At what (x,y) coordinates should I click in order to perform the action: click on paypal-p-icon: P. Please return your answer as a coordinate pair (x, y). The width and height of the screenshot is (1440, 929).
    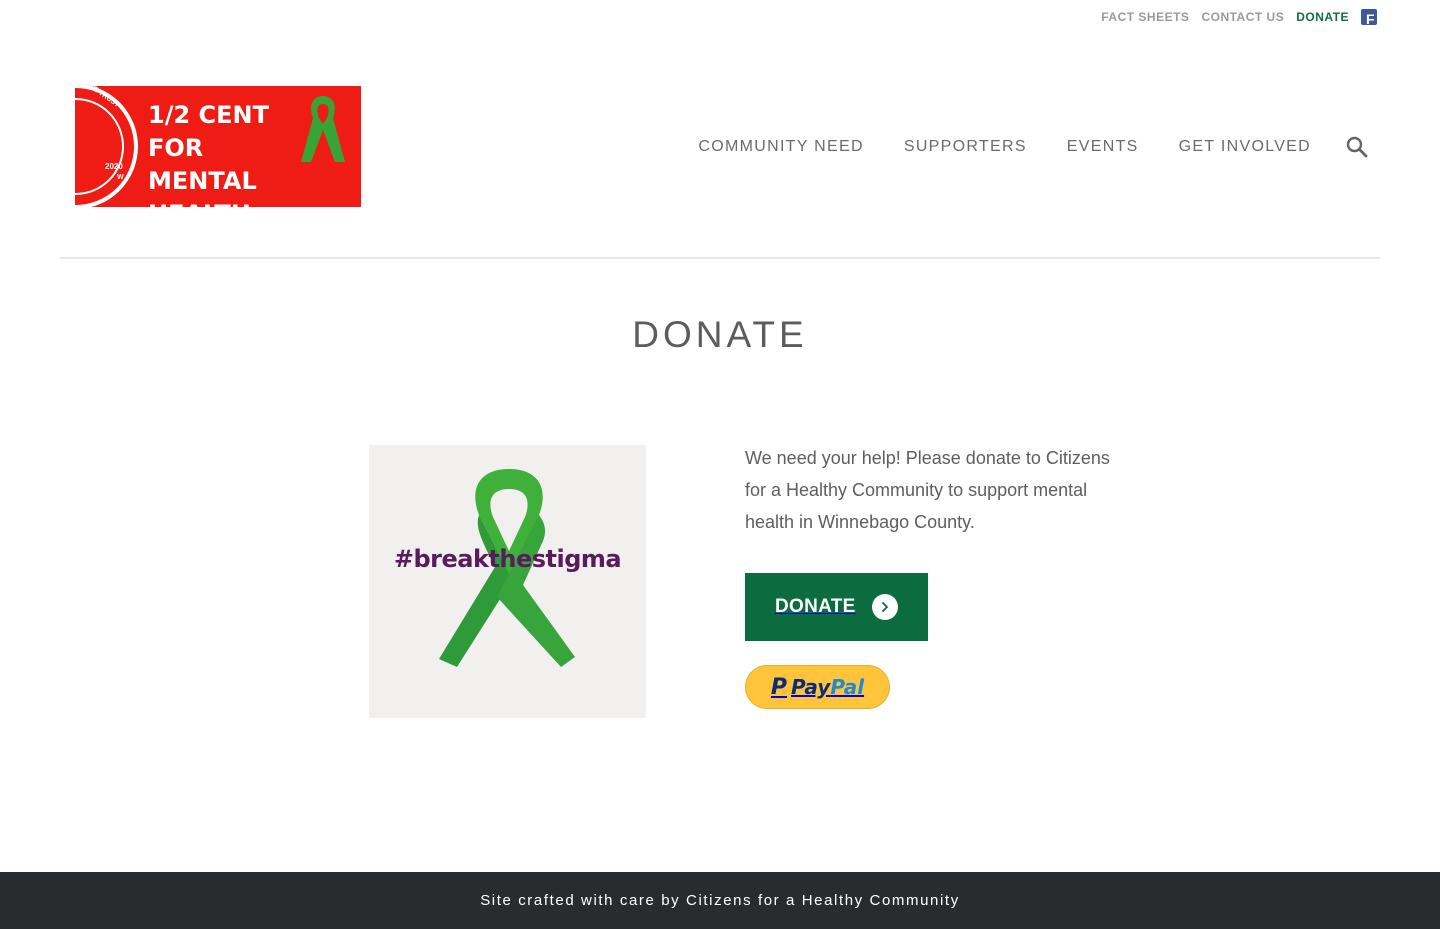
    Looking at the image, I should click on (779, 687).